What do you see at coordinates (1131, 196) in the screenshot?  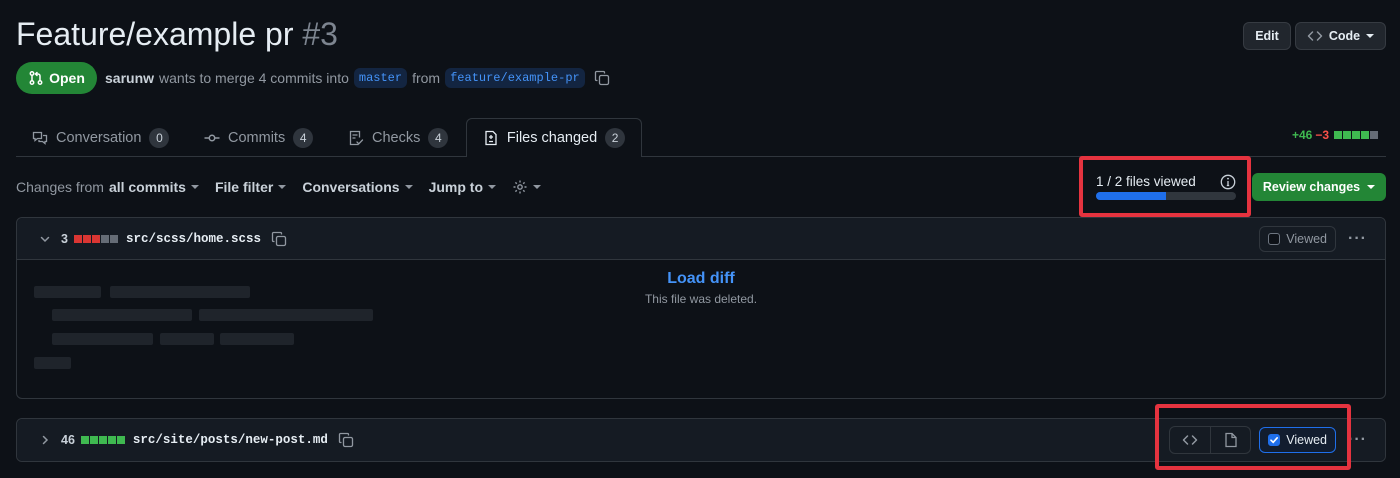 I see `progress-fill` at bounding box center [1131, 196].